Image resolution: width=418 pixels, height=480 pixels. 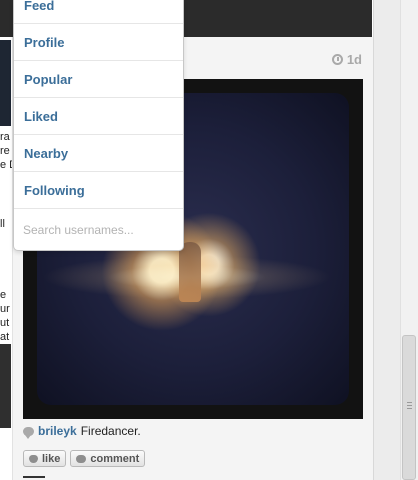 What do you see at coordinates (5, 309) in the screenshot?
I see `background-text: ur` at bounding box center [5, 309].